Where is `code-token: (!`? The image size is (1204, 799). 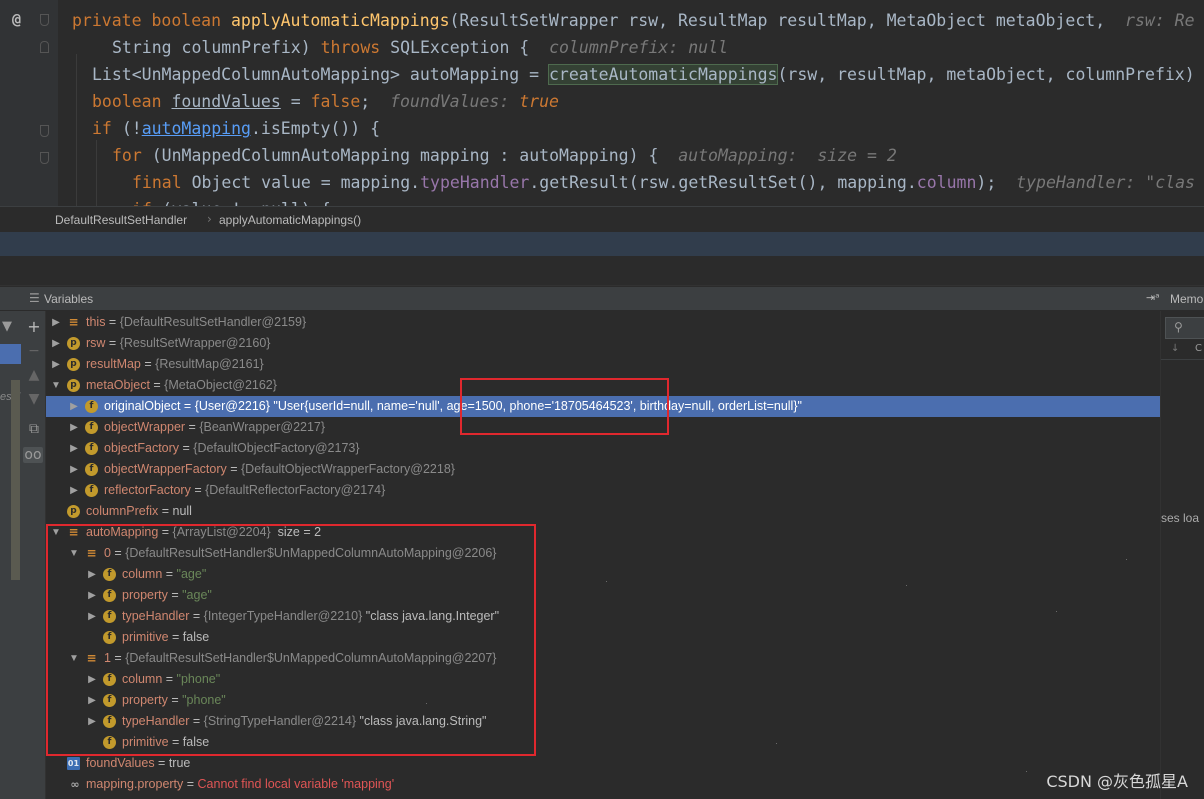
code-token: (! is located at coordinates (131, 128).